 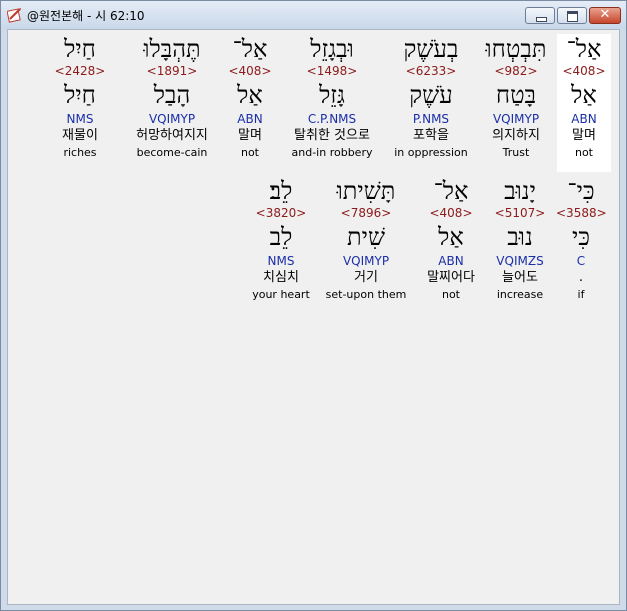 What do you see at coordinates (281, 237) in the screenshot?
I see `hebrew-root: לֵב` at bounding box center [281, 237].